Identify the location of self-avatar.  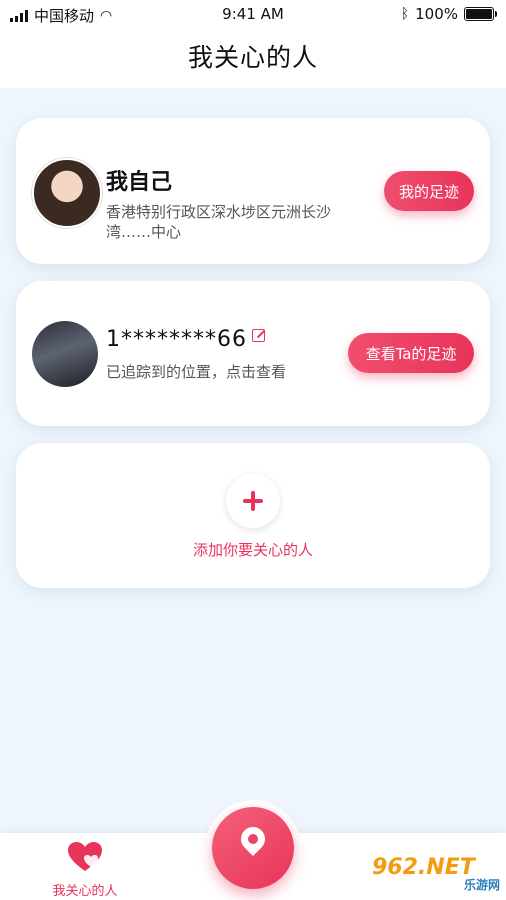
(67, 193).